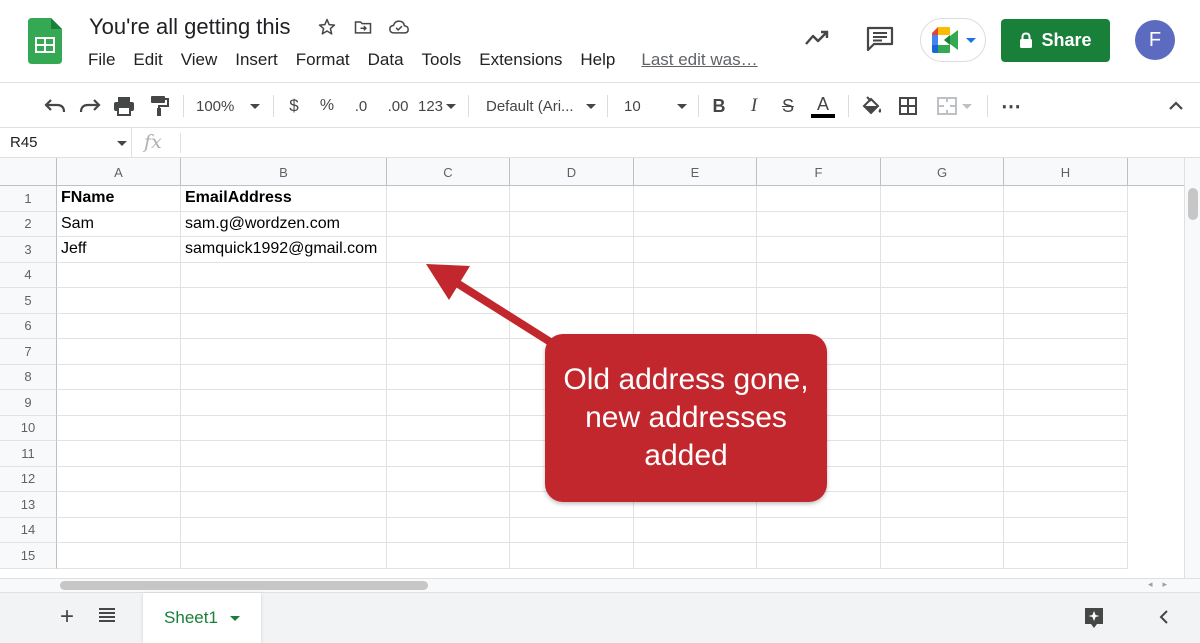  I want to click on cell-h1, so click(1066, 199).